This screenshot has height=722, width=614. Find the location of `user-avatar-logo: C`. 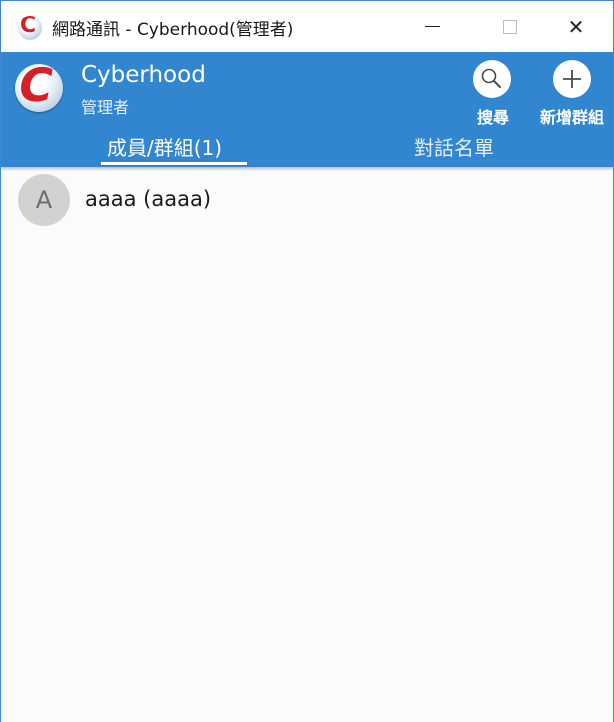

user-avatar-logo: C is located at coordinates (39, 88).